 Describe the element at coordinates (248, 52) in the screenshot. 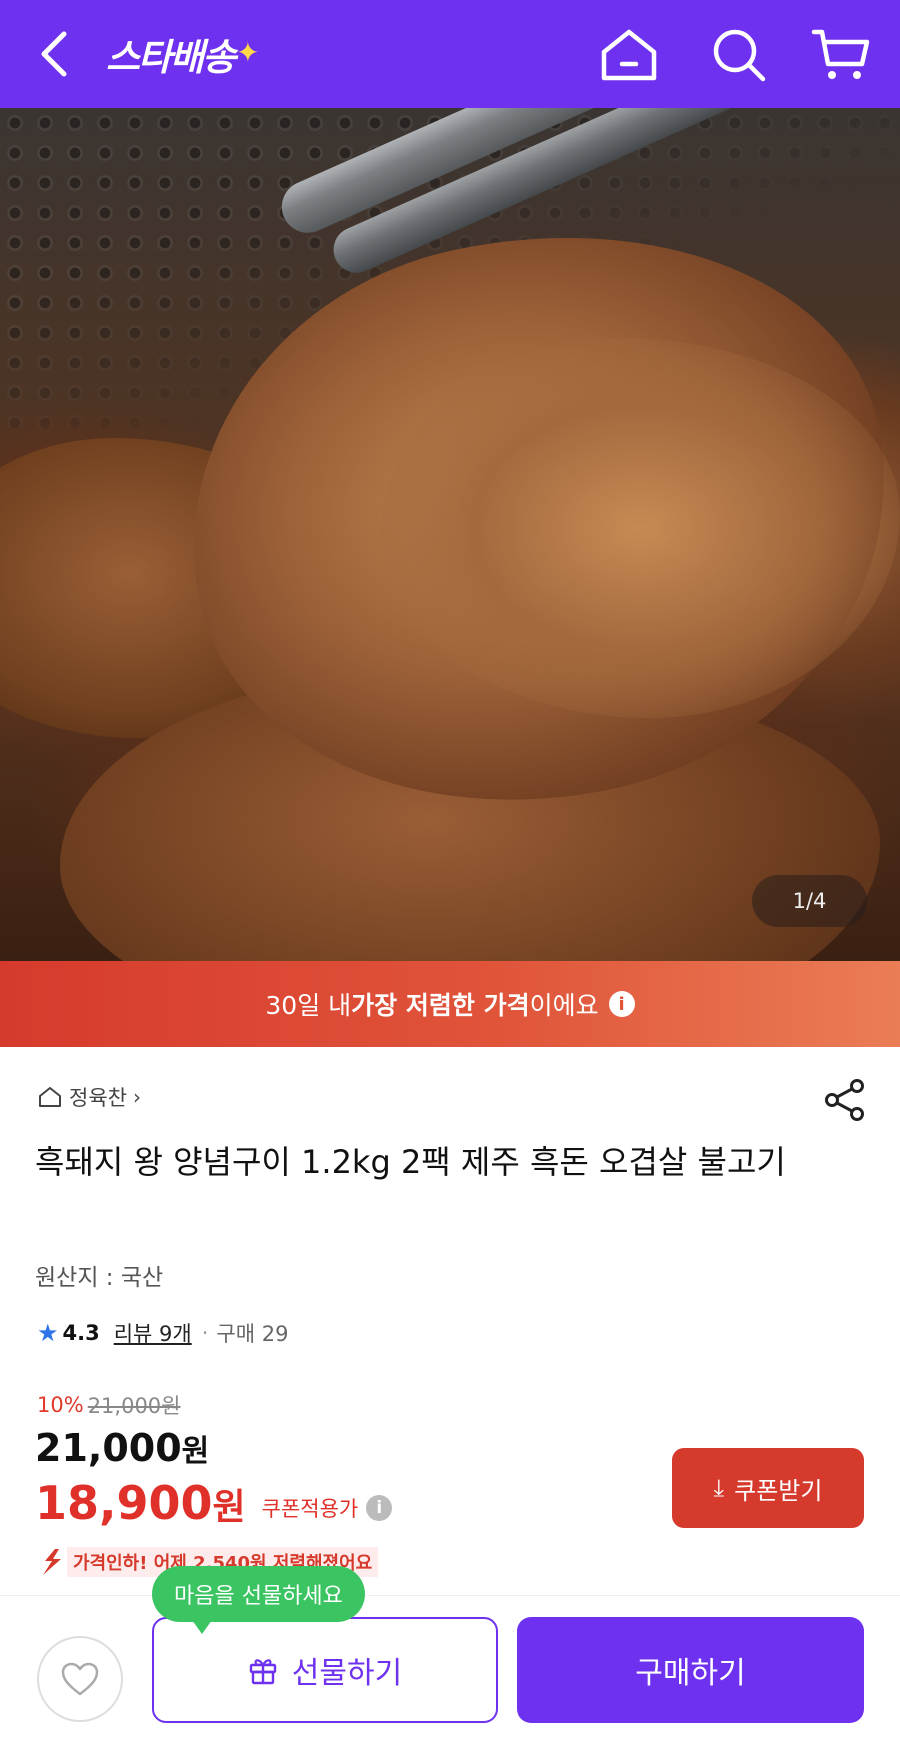

I see `logo-sparkle-icon: ✦` at that location.